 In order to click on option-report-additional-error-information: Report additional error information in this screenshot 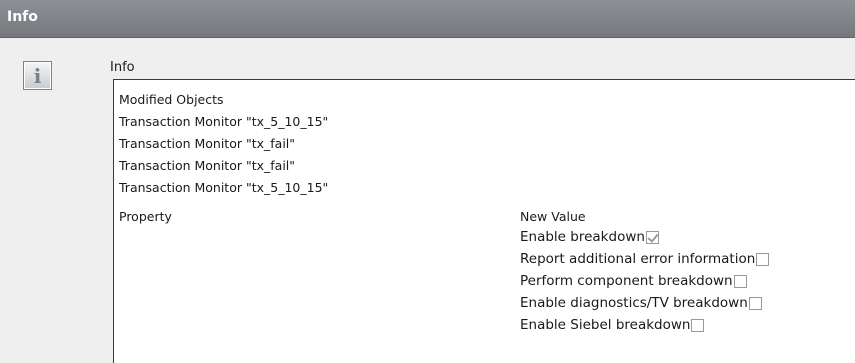, I will do `click(645, 260)`.